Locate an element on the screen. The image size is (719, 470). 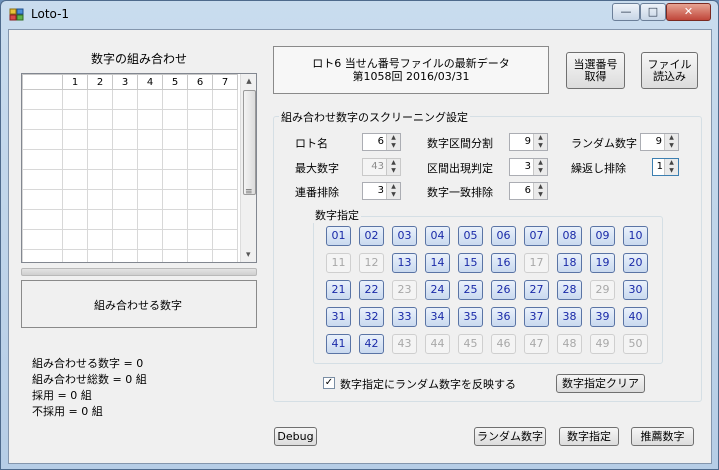
number-button-35: 35 is located at coordinates (470, 317).